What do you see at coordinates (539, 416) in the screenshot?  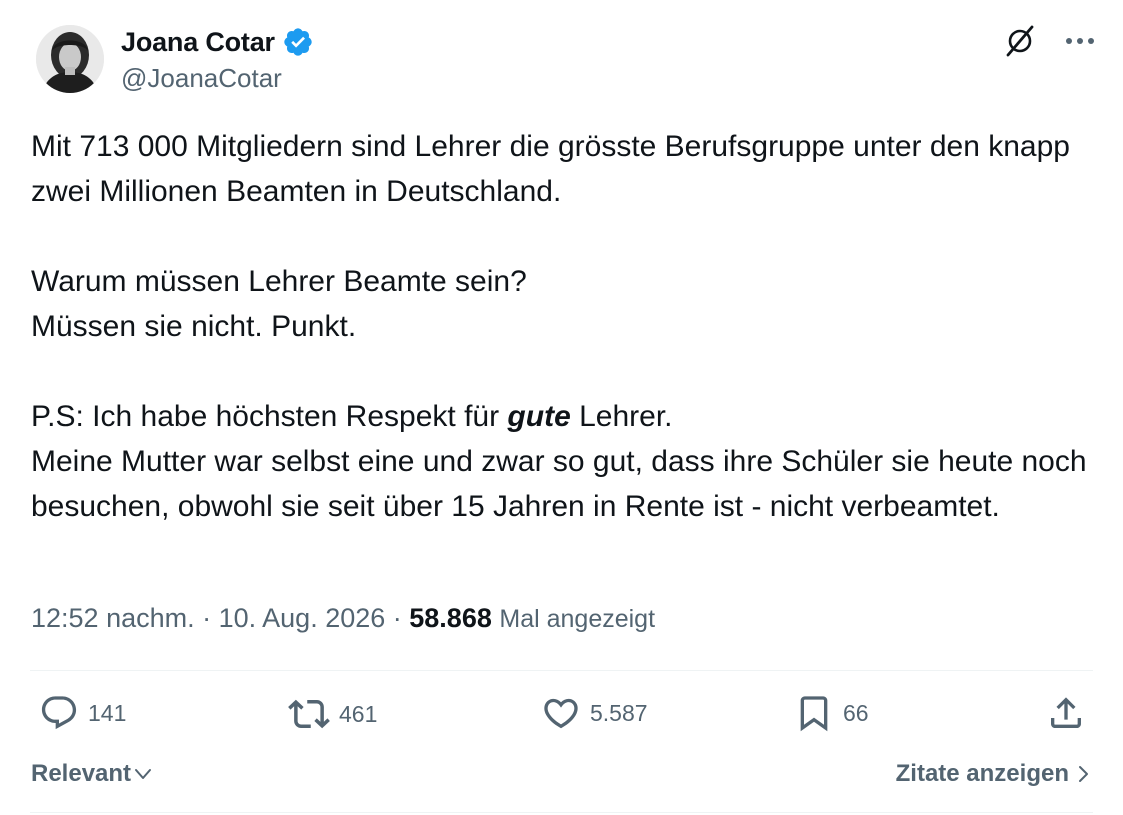 I see `ps-emphasis: gute` at bounding box center [539, 416].